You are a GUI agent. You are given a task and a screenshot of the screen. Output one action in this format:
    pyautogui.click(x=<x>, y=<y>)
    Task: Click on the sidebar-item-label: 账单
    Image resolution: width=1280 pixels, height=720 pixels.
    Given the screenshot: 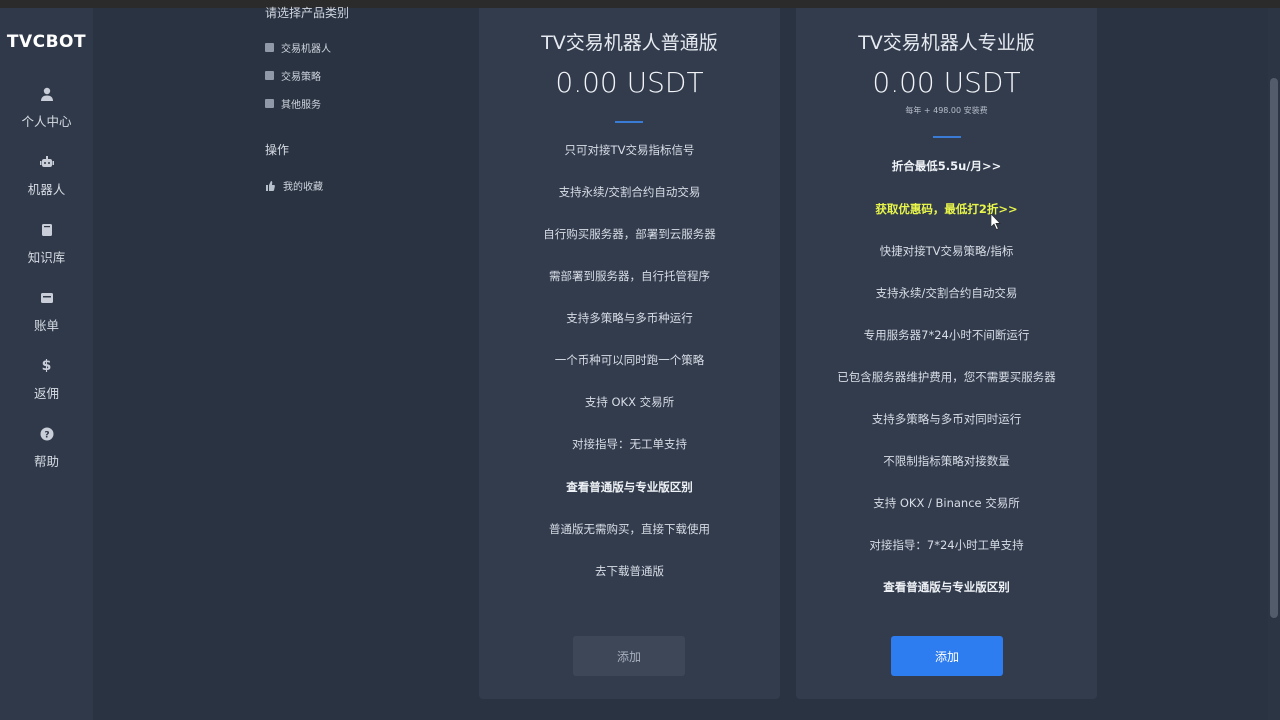 What is the action you would take?
    pyautogui.click(x=46, y=325)
    